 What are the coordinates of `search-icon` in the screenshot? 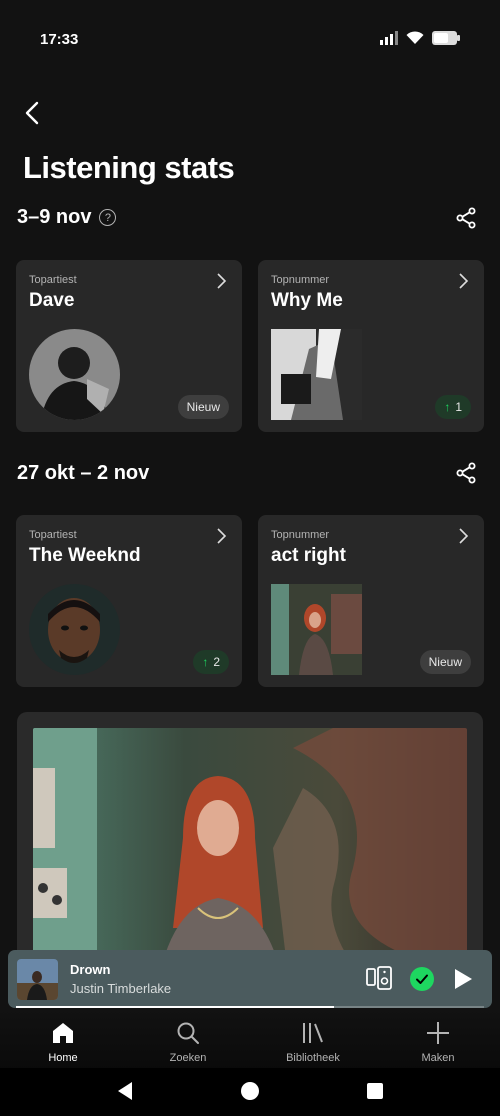 It's located at (188, 1033).